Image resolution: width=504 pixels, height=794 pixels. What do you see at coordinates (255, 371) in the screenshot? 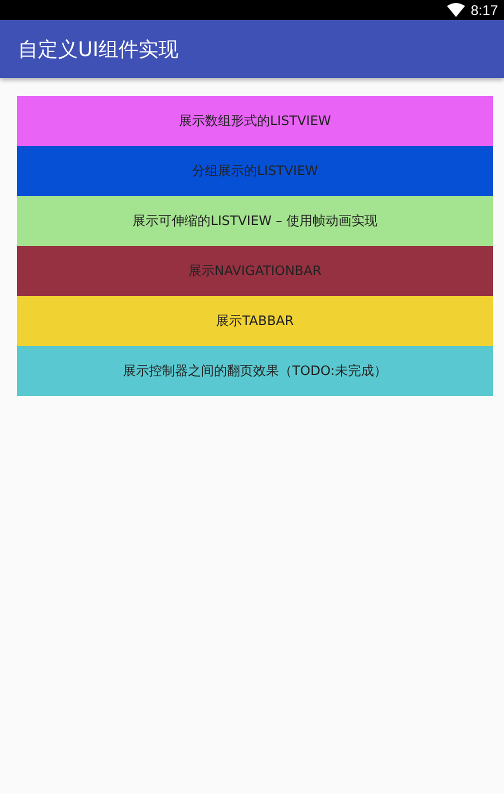
I see `menu-button: 展示控制器之间的翻页效果（TODO:未完成）` at bounding box center [255, 371].